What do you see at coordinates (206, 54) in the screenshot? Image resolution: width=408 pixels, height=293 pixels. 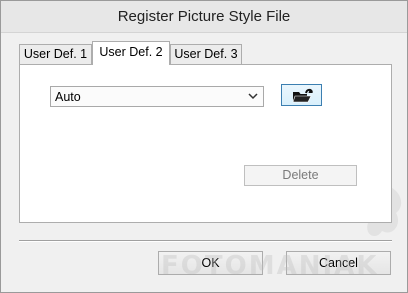 I see `tab-user-def-3: User Def. 3` at bounding box center [206, 54].